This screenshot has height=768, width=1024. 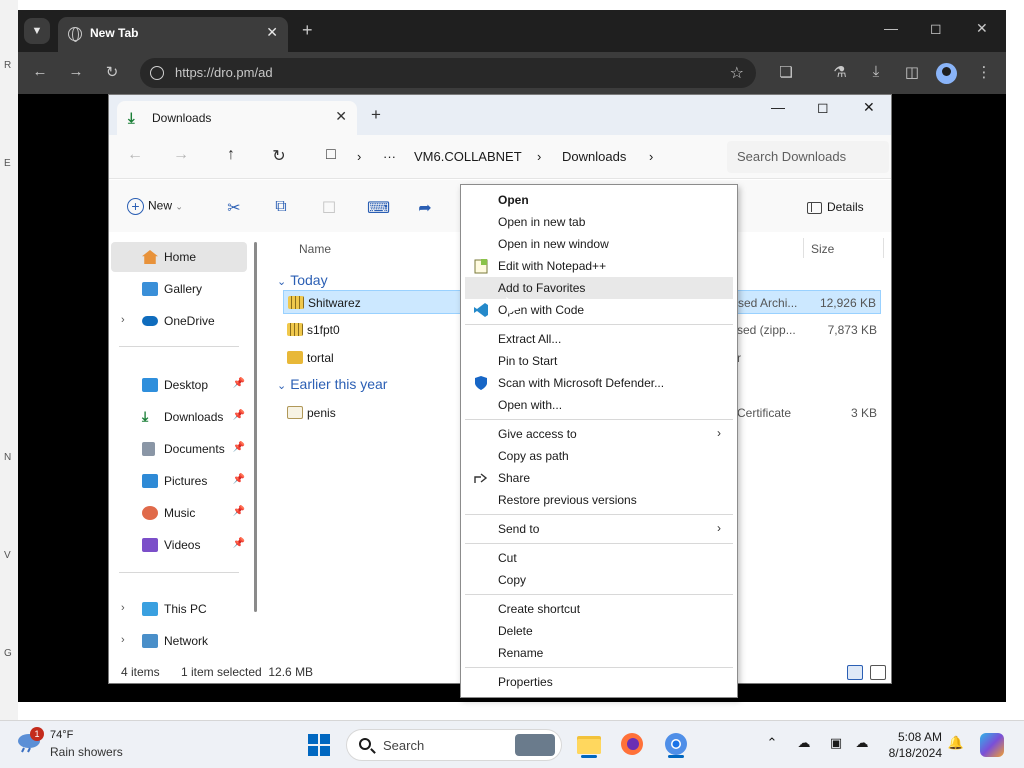 I want to click on sidebar-item-videos: Videos 📌, so click(x=179, y=545).